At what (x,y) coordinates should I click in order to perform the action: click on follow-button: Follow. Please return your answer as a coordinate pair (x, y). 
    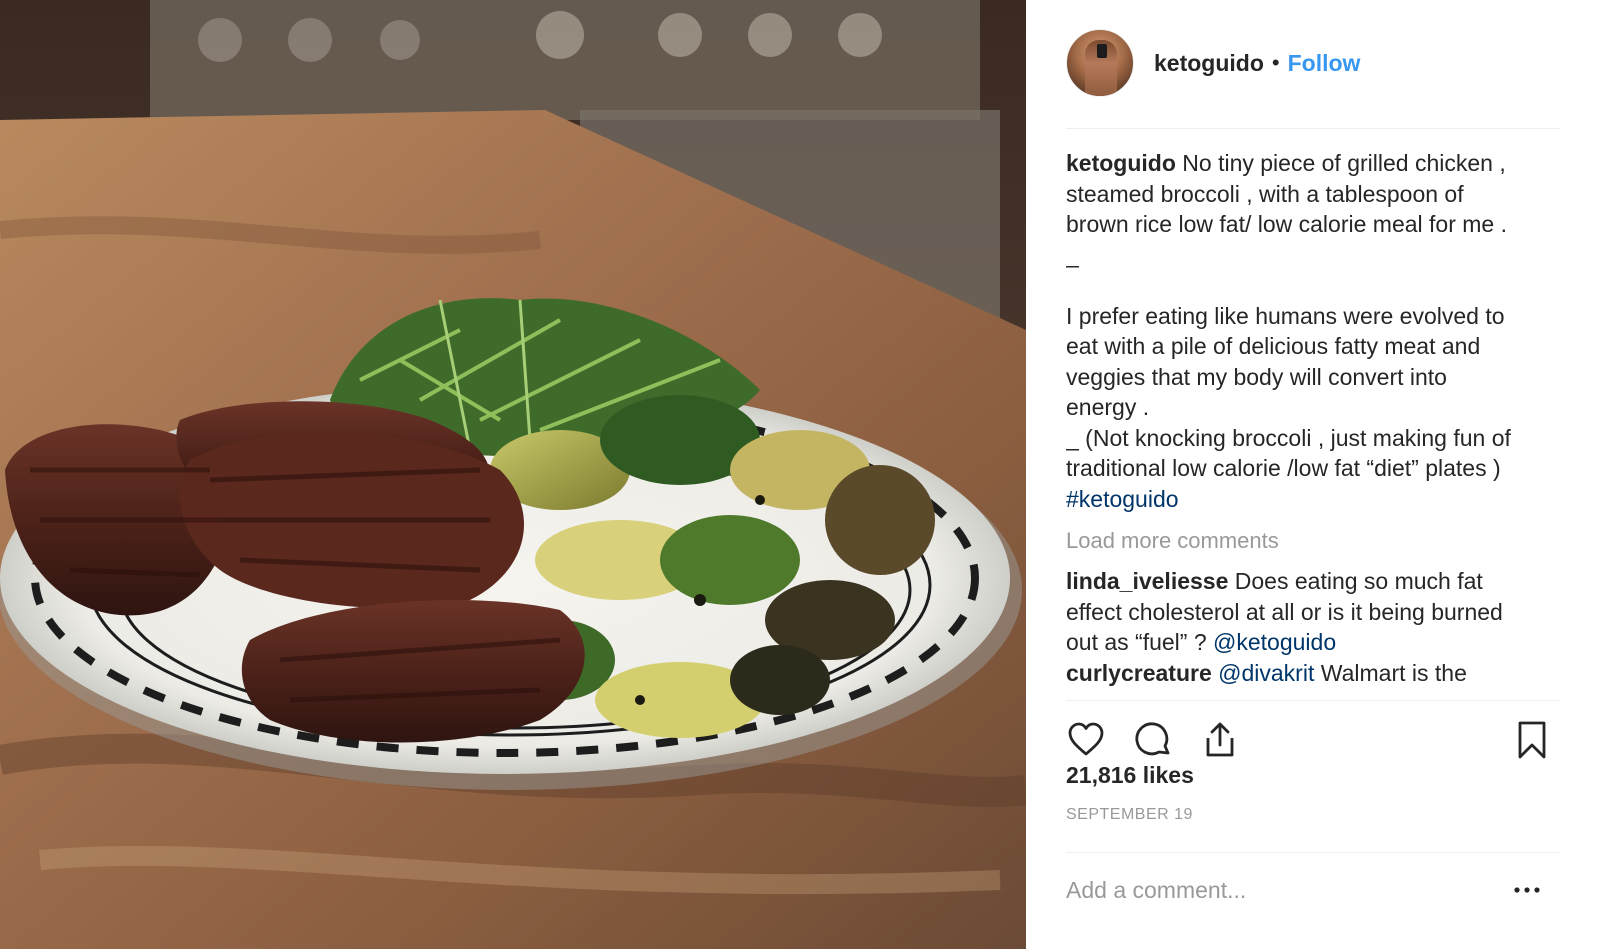
    Looking at the image, I should click on (1324, 63).